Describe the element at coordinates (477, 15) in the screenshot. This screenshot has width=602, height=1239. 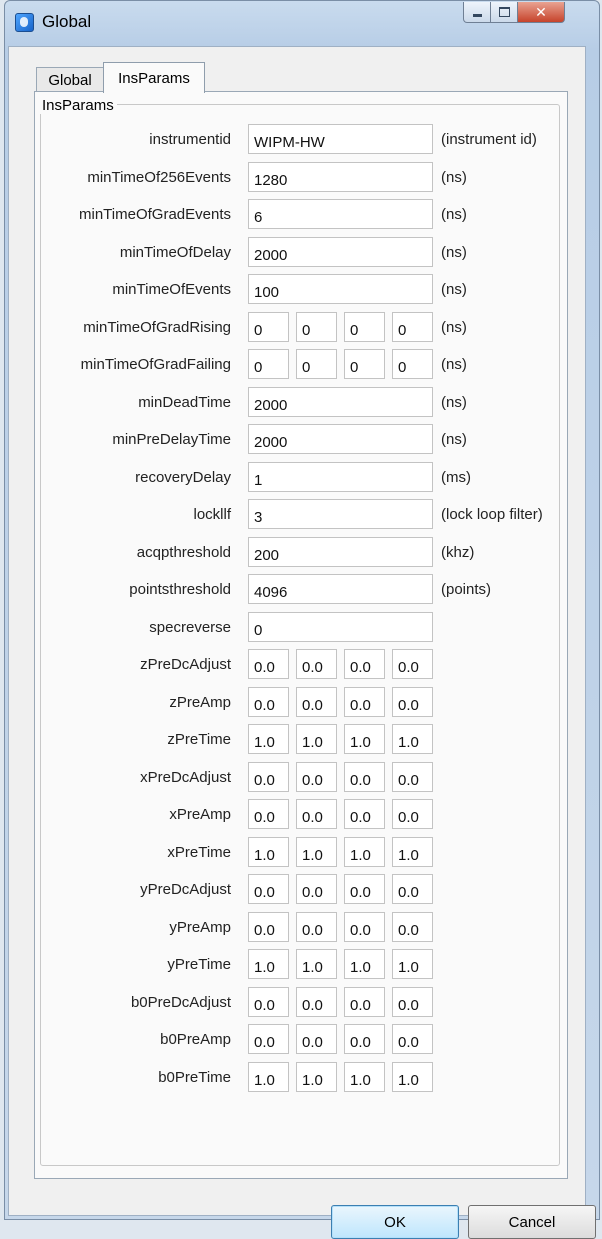
I see `minimize-icon` at that location.